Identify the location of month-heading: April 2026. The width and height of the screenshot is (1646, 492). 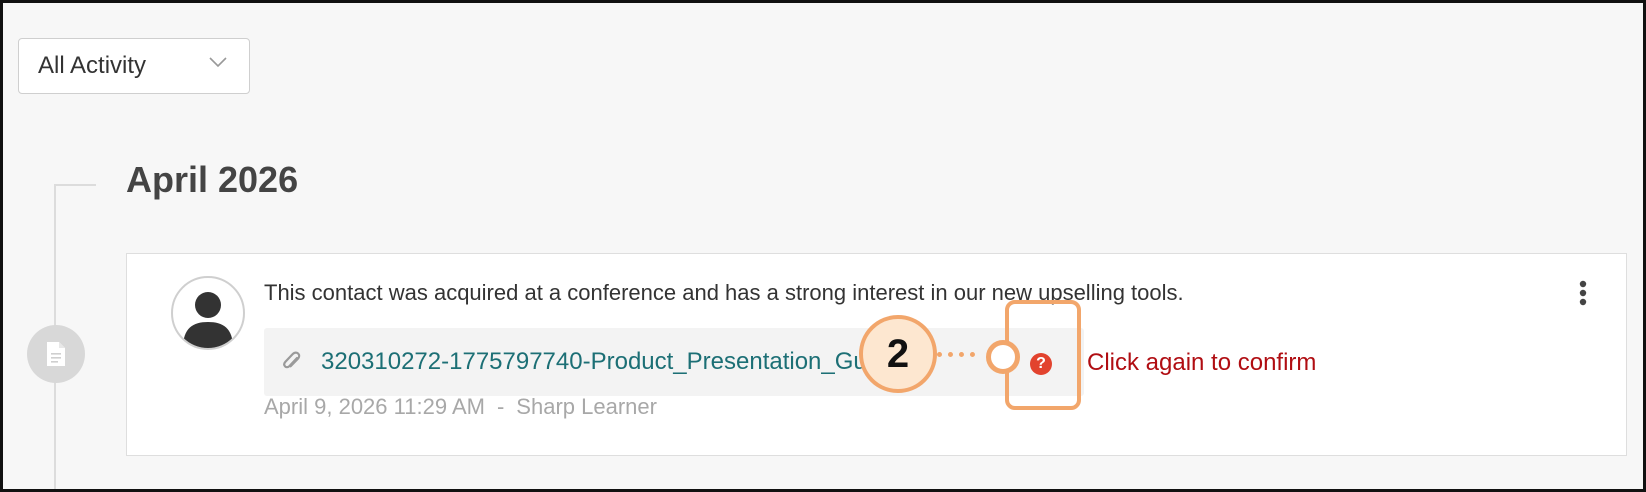
(212, 179).